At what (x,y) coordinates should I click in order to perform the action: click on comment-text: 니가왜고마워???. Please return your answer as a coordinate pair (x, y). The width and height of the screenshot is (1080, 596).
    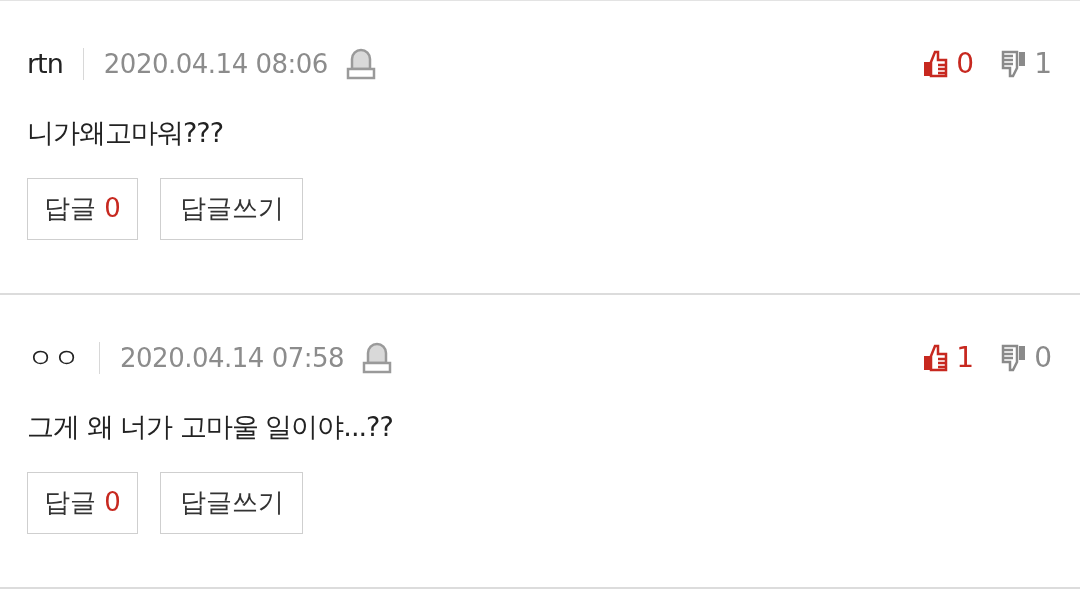
    Looking at the image, I should click on (125, 133).